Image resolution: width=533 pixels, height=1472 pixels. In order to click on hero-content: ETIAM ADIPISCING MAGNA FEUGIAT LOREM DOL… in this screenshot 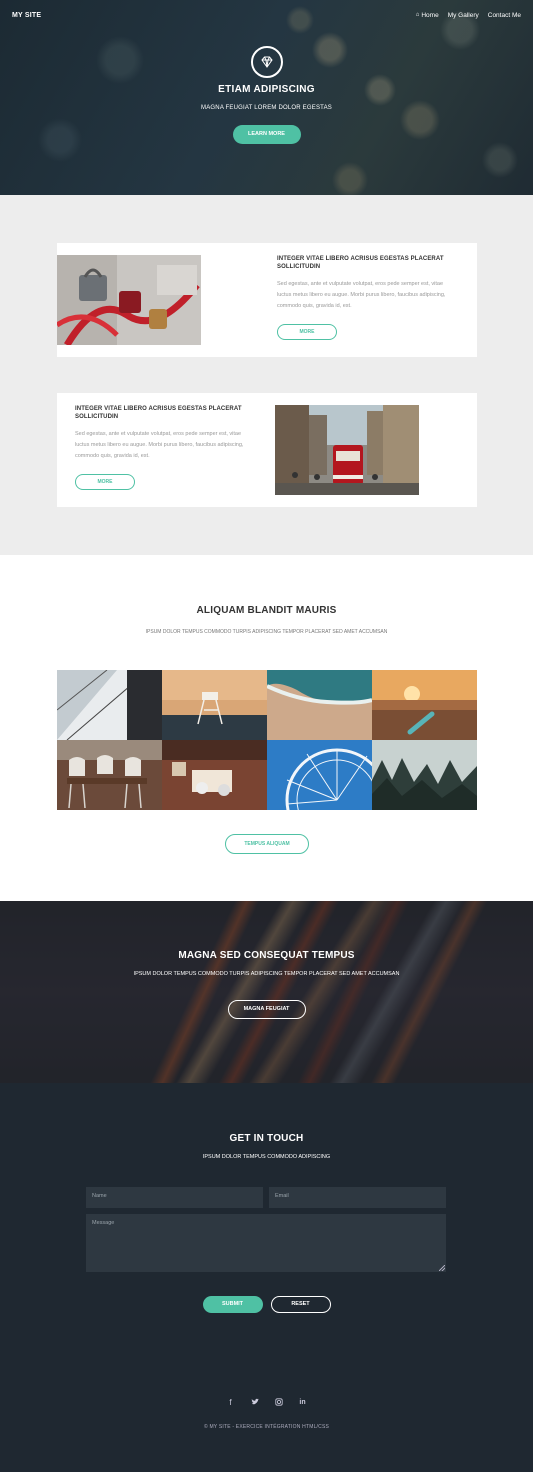, I will do `click(266, 95)`.